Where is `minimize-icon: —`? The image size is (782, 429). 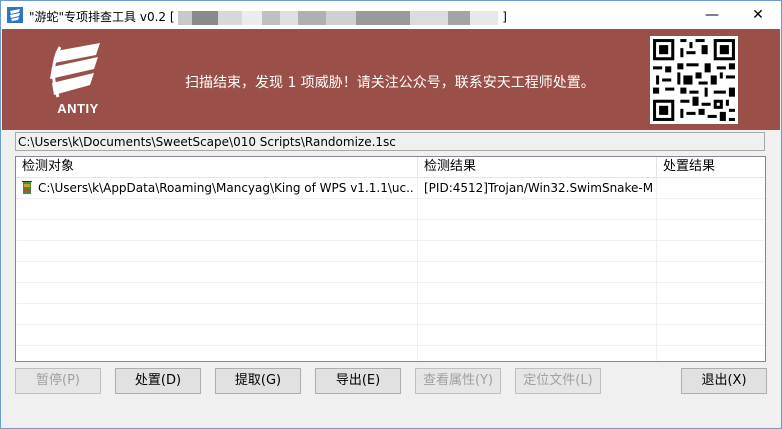 minimize-icon: — is located at coordinates (712, 15).